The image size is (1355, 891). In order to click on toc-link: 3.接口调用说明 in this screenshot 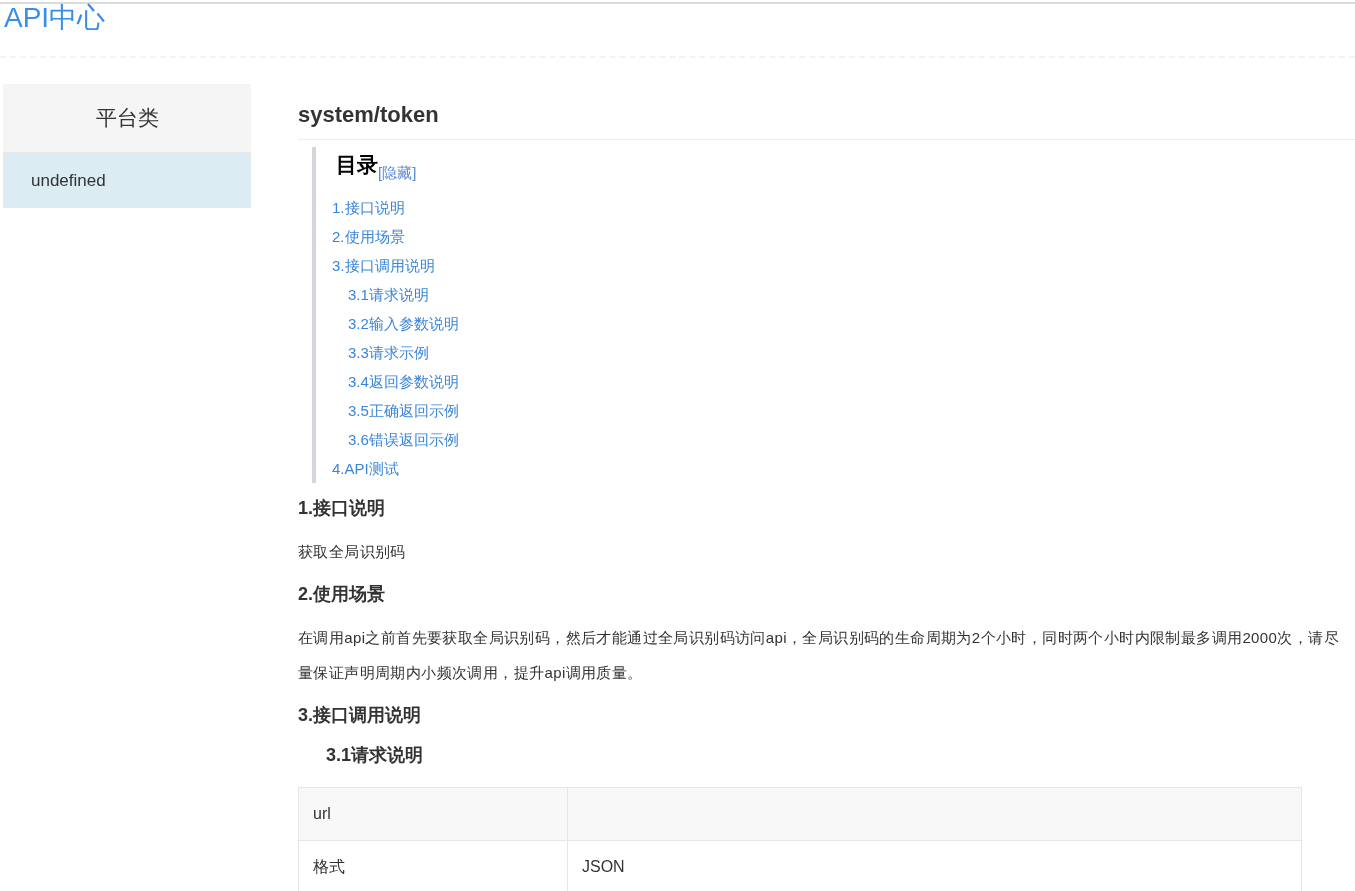, I will do `click(383, 265)`.